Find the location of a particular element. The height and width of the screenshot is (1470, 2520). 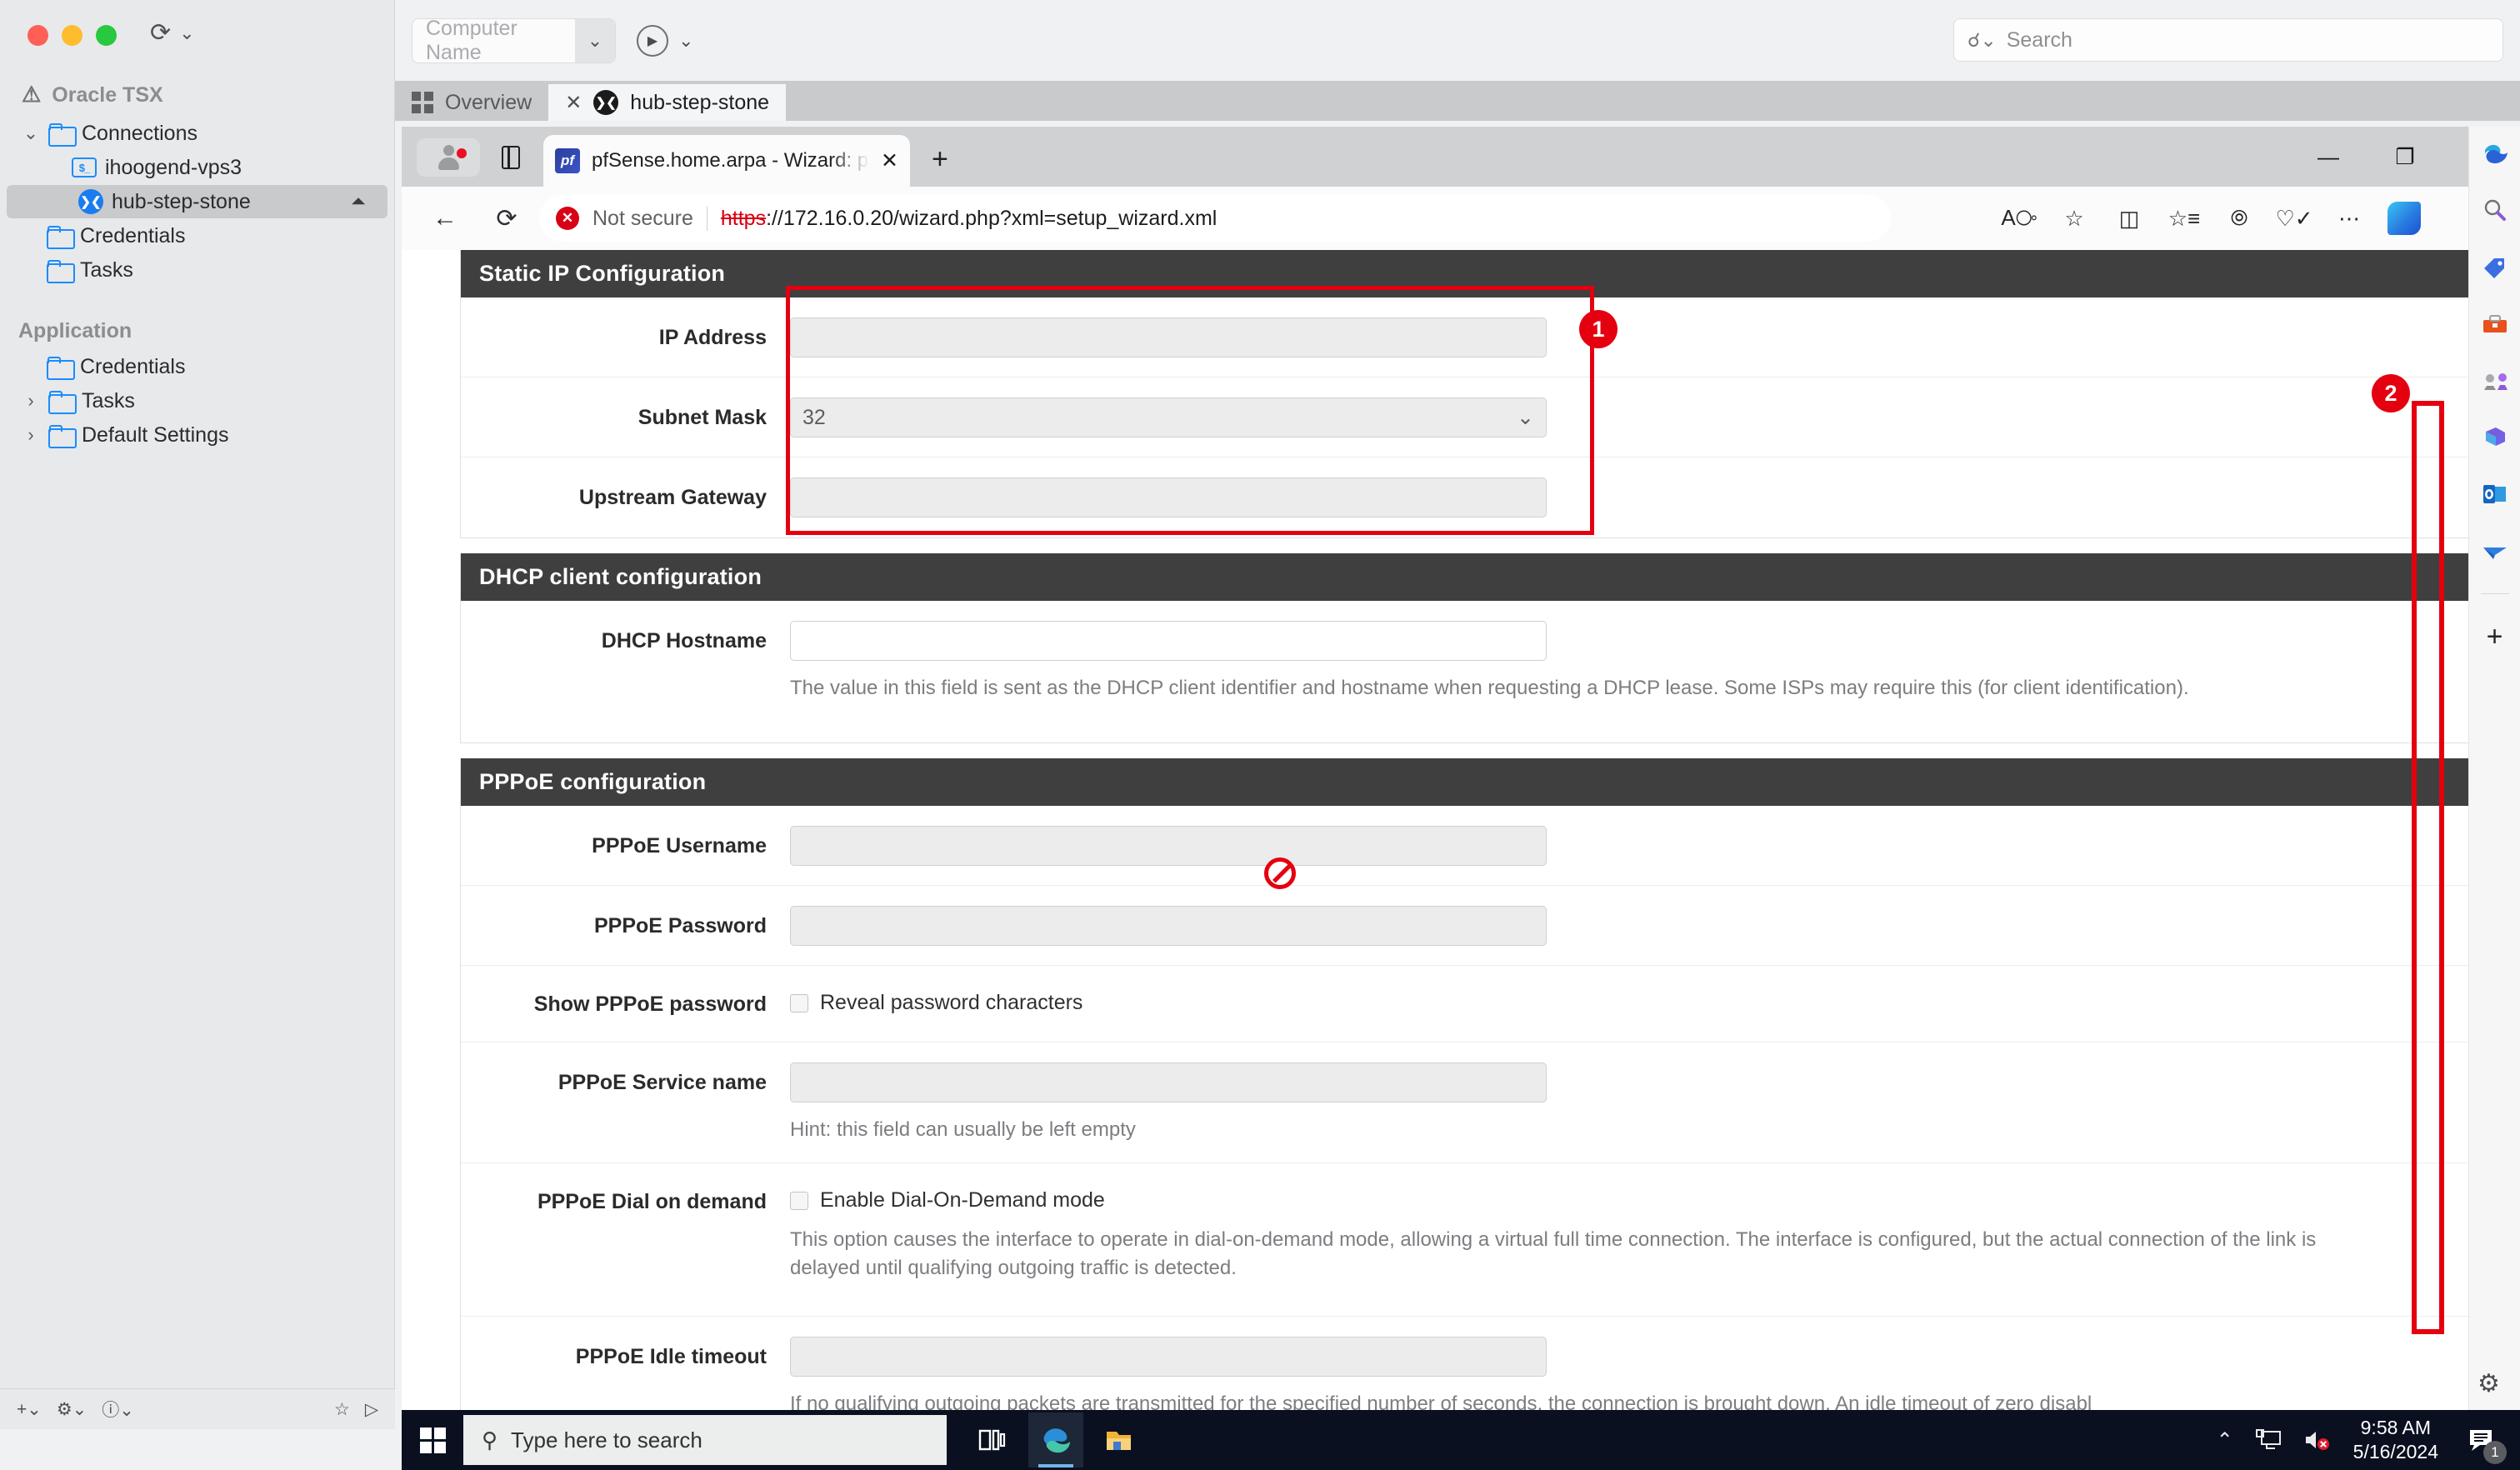

sidebar-item-ihoogend-vps3: $_ ihoogend-vps3 is located at coordinates (197, 167).